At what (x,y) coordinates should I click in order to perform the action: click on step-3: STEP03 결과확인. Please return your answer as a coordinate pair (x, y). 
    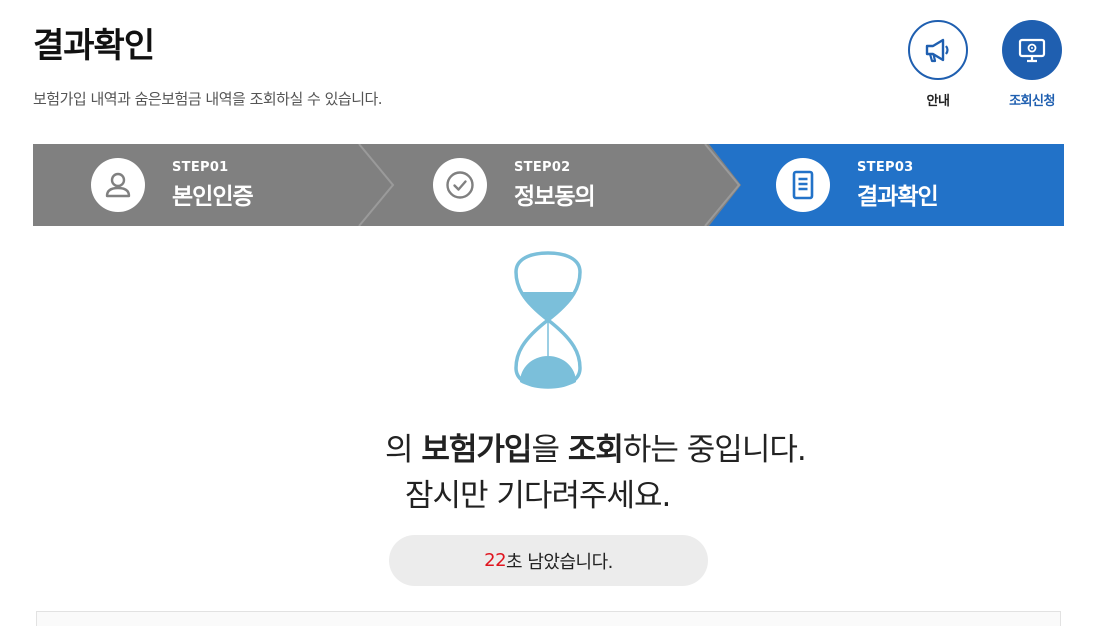
    Looking at the image, I should click on (857, 185).